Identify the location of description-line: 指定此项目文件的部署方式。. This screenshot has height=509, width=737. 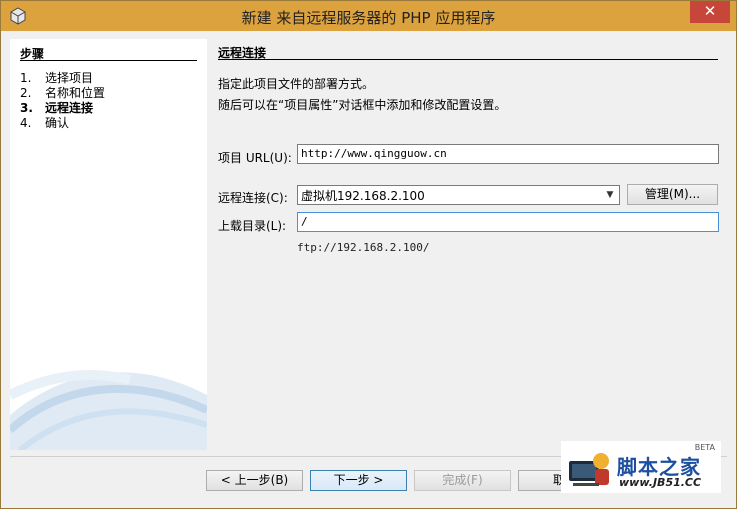
(296, 84).